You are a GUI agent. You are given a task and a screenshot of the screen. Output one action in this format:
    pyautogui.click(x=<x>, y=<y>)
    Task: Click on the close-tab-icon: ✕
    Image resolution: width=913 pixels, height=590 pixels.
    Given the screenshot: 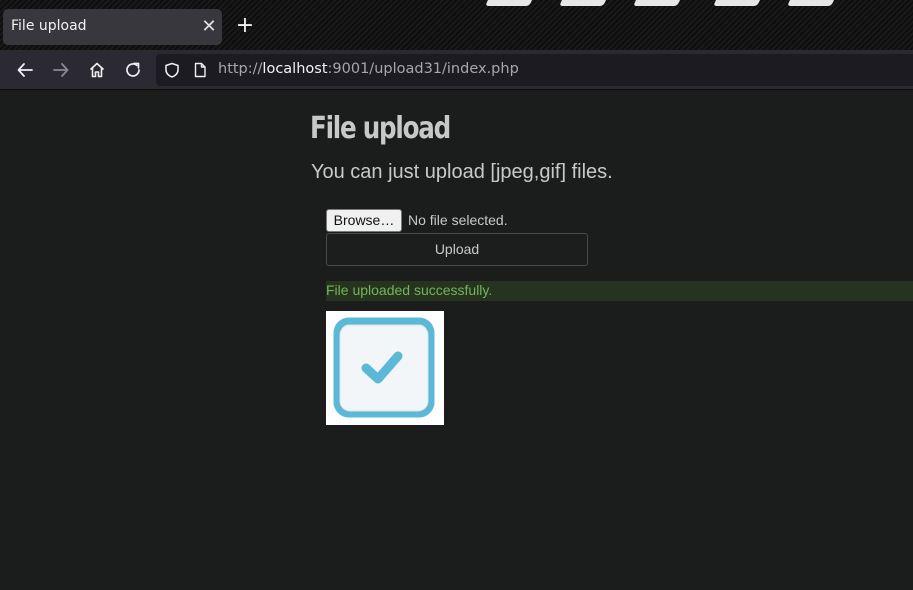 What is the action you would take?
    pyautogui.click(x=209, y=27)
    